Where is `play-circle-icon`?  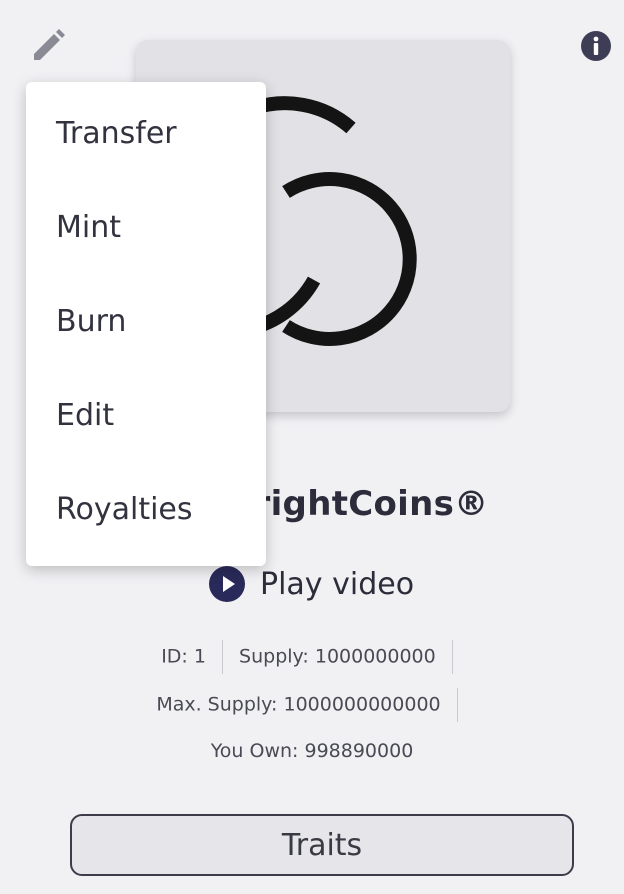
play-circle-icon is located at coordinates (227, 584).